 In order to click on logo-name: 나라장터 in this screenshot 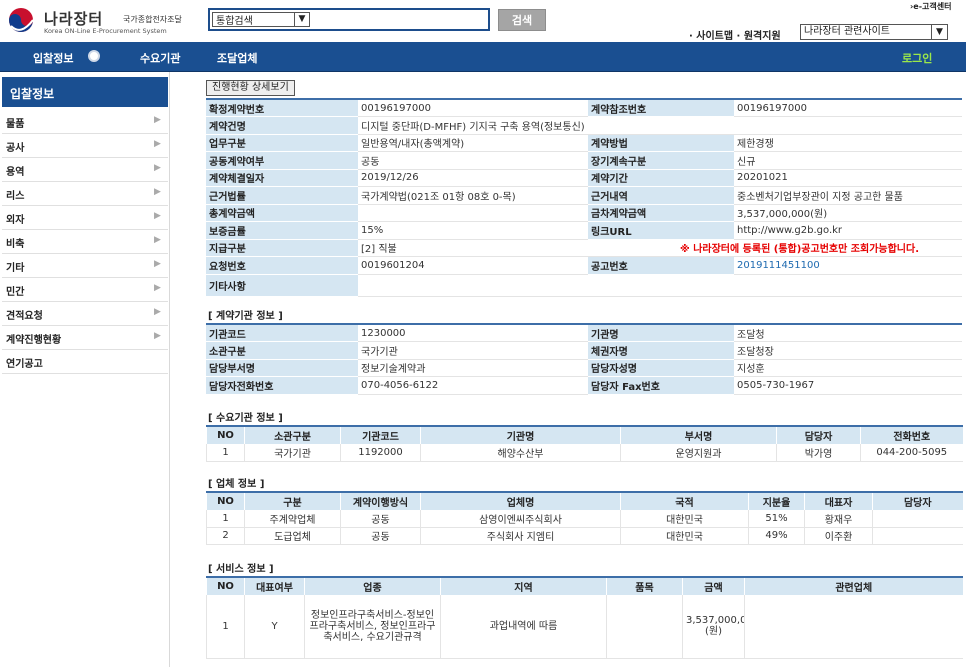, I will do `click(74, 19)`.